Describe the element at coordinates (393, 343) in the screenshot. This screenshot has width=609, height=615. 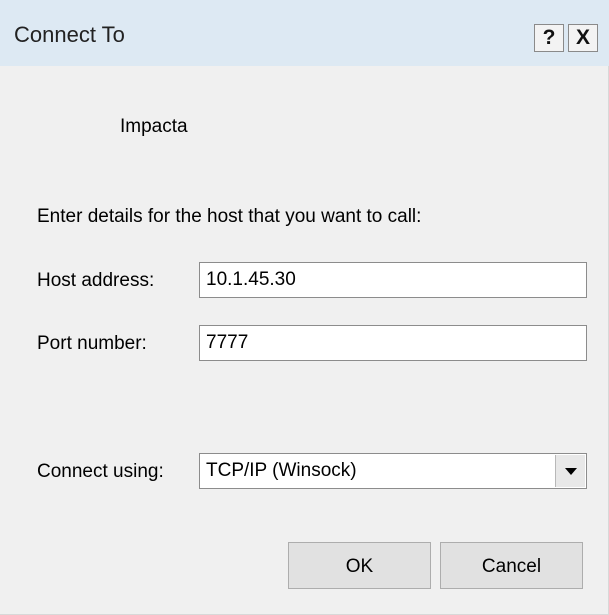
I see `port-number-input` at that location.